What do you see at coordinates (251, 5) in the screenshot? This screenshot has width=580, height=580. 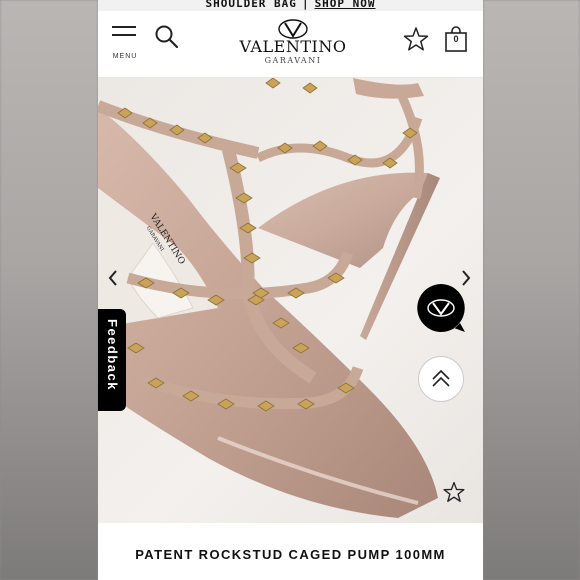 I see `promo-text: SHOULDER BAG` at bounding box center [251, 5].